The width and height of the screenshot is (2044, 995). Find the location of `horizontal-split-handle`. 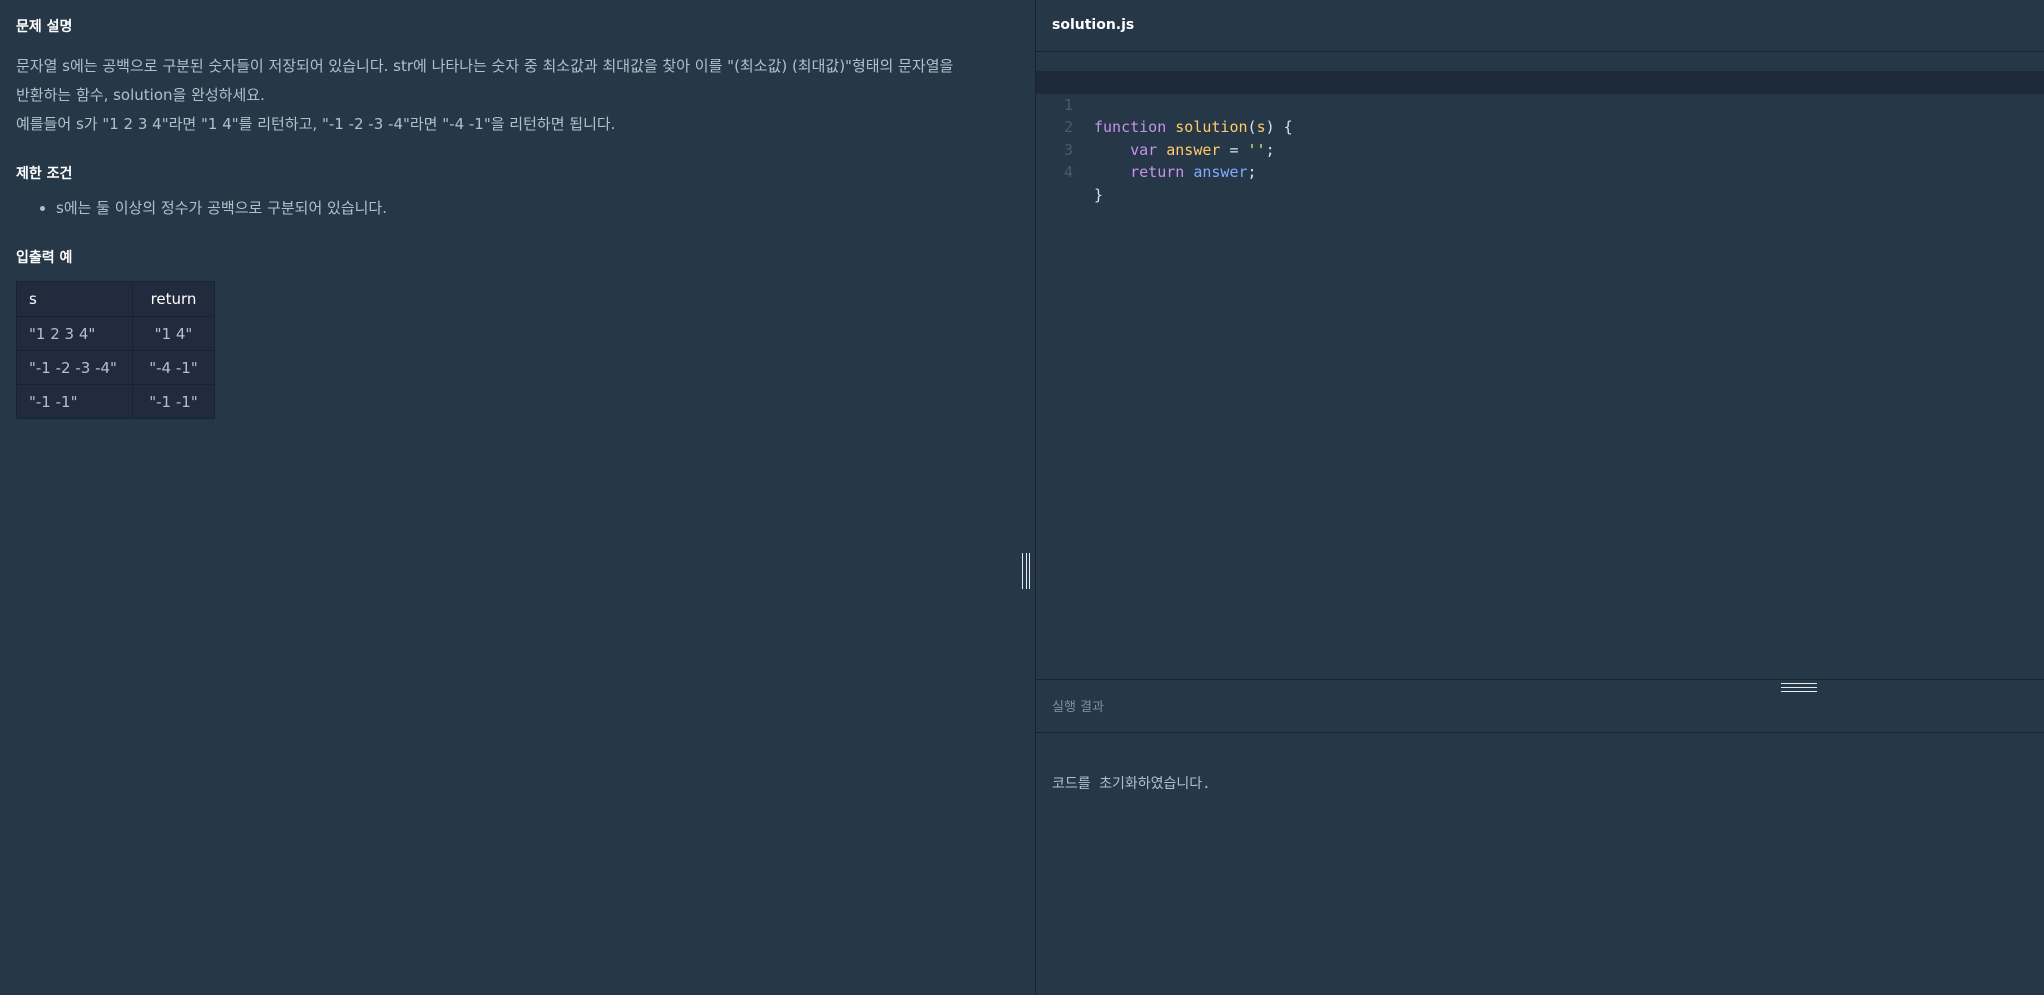

horizontal-split-handle is located at coordinates (1799, 687).